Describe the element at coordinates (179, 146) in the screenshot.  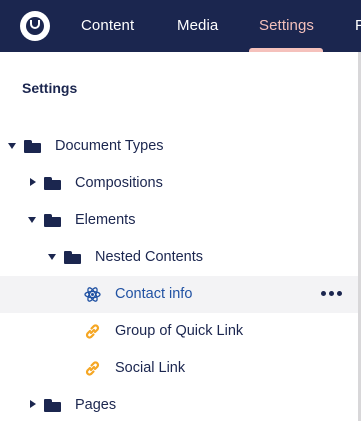
I see `tree-item-document-types: Document Types` at that location.